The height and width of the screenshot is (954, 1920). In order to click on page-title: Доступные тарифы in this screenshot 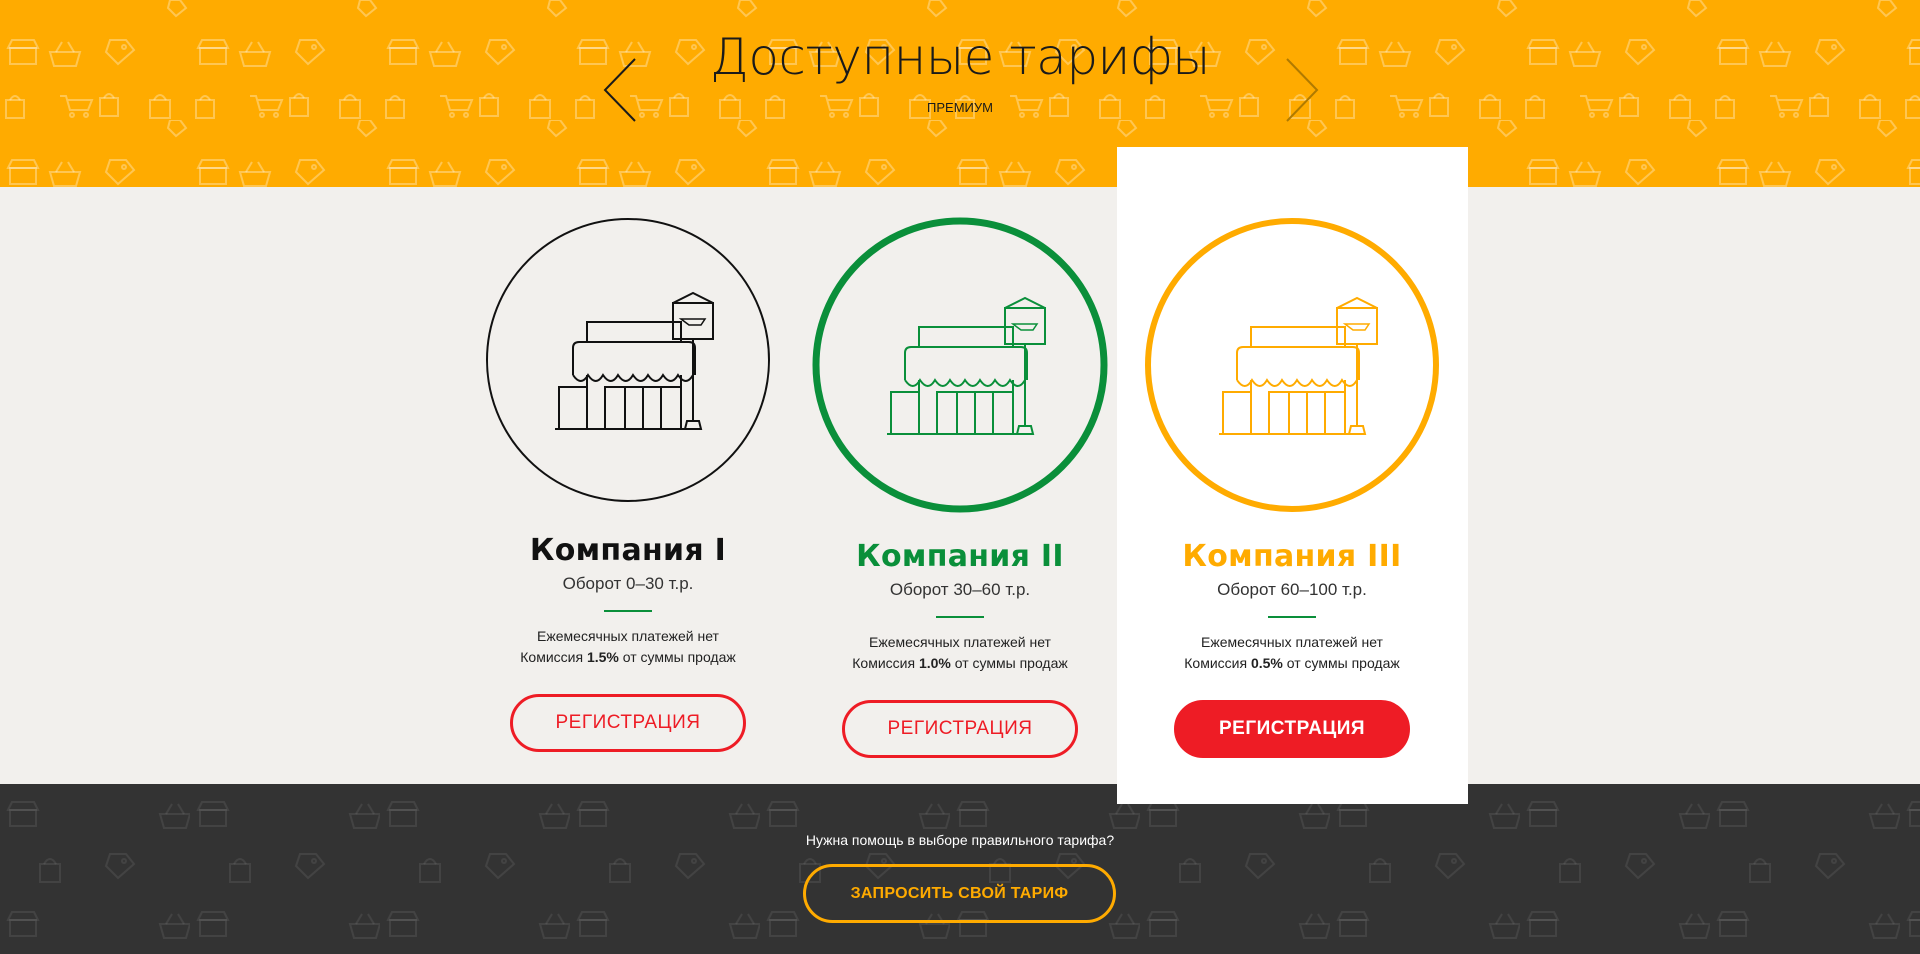, I will do `click(960, 57)`.